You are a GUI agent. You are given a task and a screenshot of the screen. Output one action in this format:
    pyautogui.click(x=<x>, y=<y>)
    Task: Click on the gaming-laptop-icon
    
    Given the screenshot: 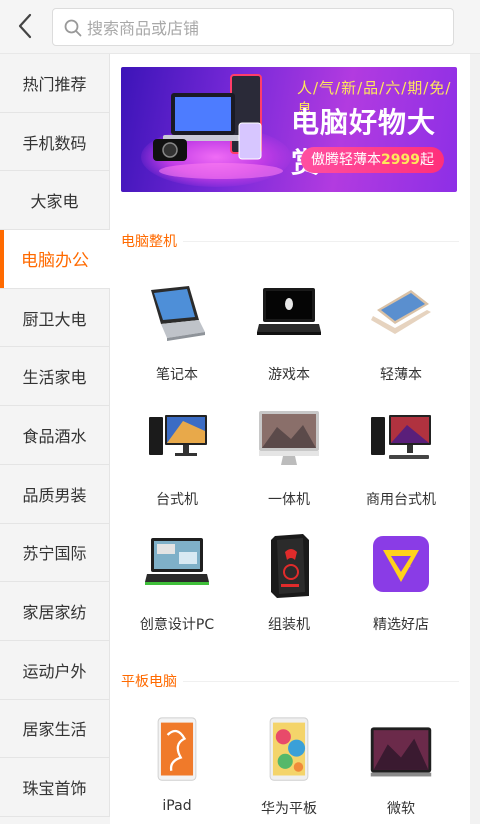 What is the action you would take?
    pyautogui.click(x=289, y=311)
    